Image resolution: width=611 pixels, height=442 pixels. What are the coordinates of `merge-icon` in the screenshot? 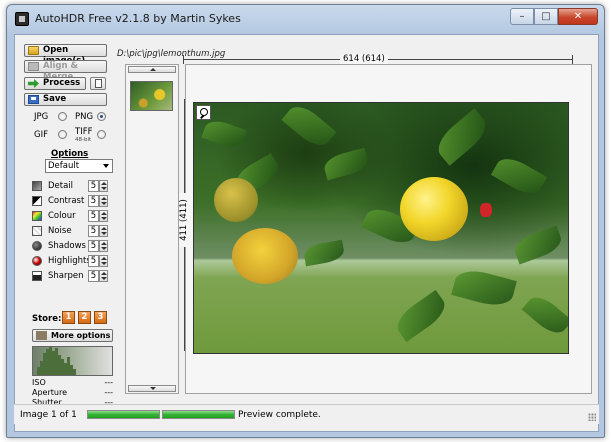 It's located at (33, 66).